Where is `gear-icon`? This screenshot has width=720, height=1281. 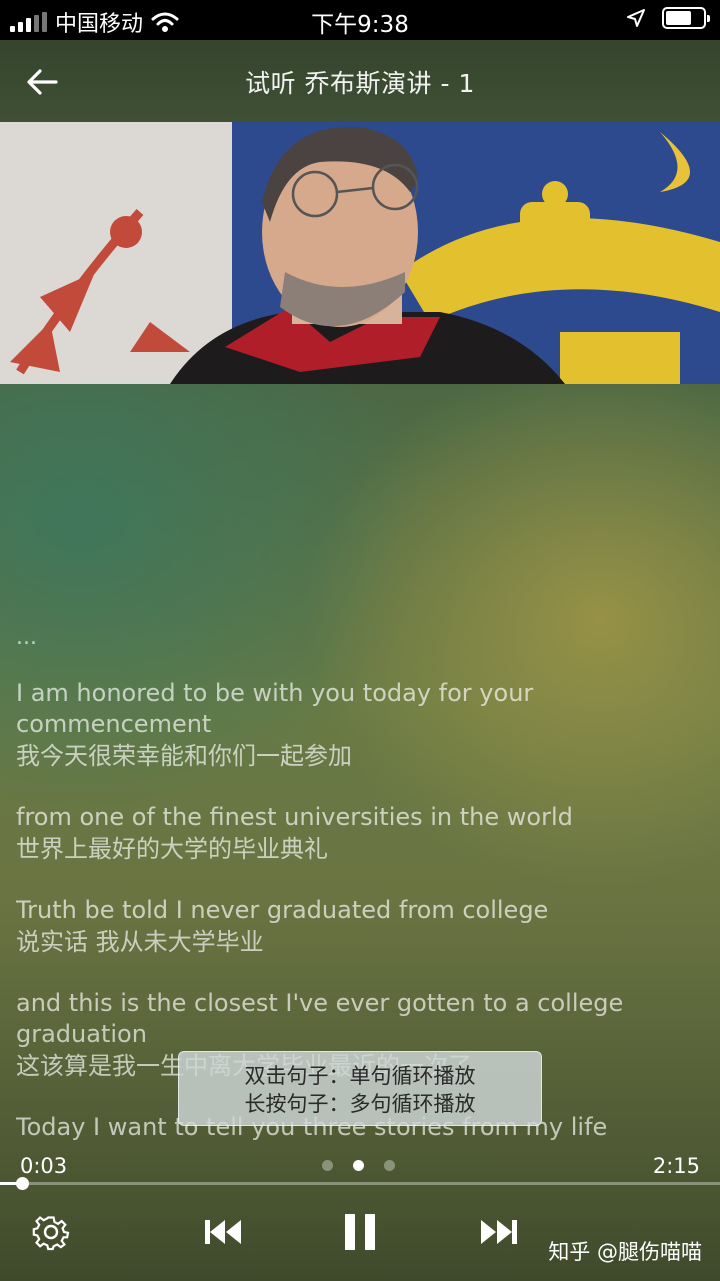
gear-icon is located at coordinates (51, 1233).